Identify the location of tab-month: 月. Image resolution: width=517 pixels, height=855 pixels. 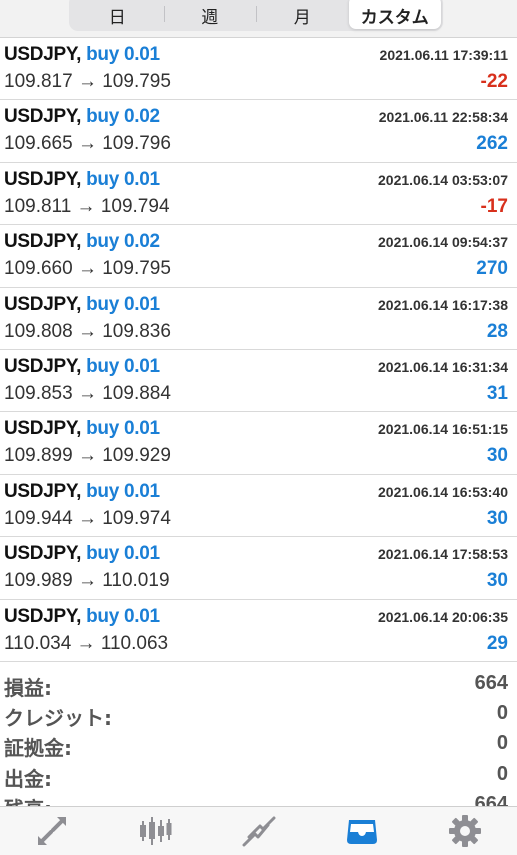
(302, 14).